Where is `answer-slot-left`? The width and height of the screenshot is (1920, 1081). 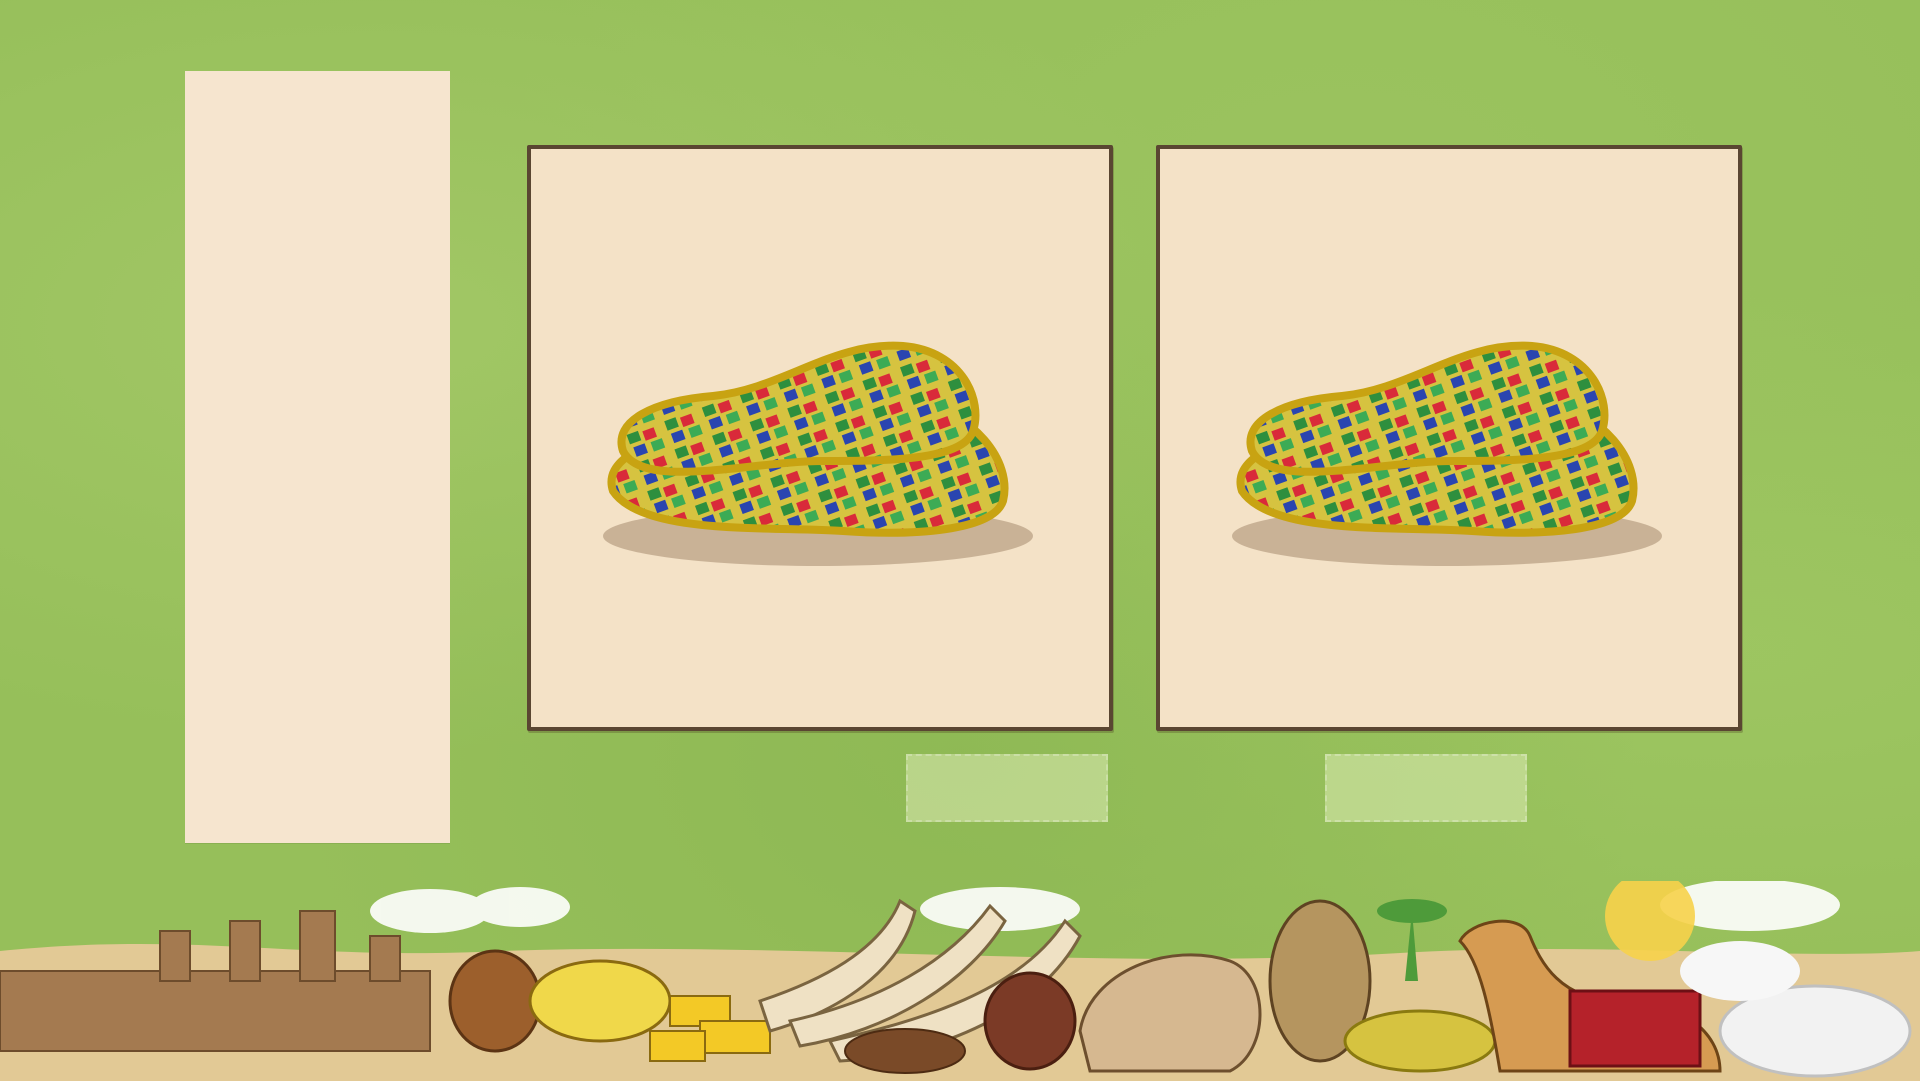 answer-slot-left is located at coordinates (1007, 788).